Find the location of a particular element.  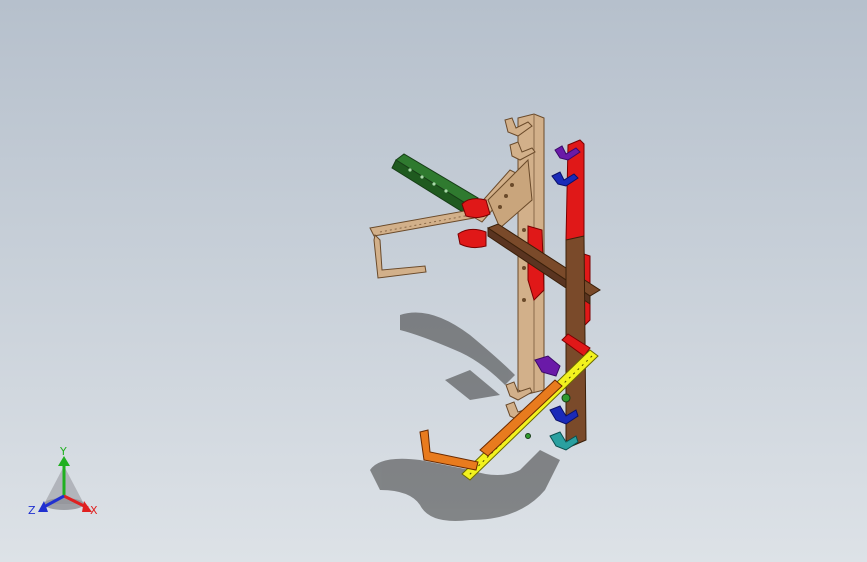

tan-handle is located at coordinates (422, 244).